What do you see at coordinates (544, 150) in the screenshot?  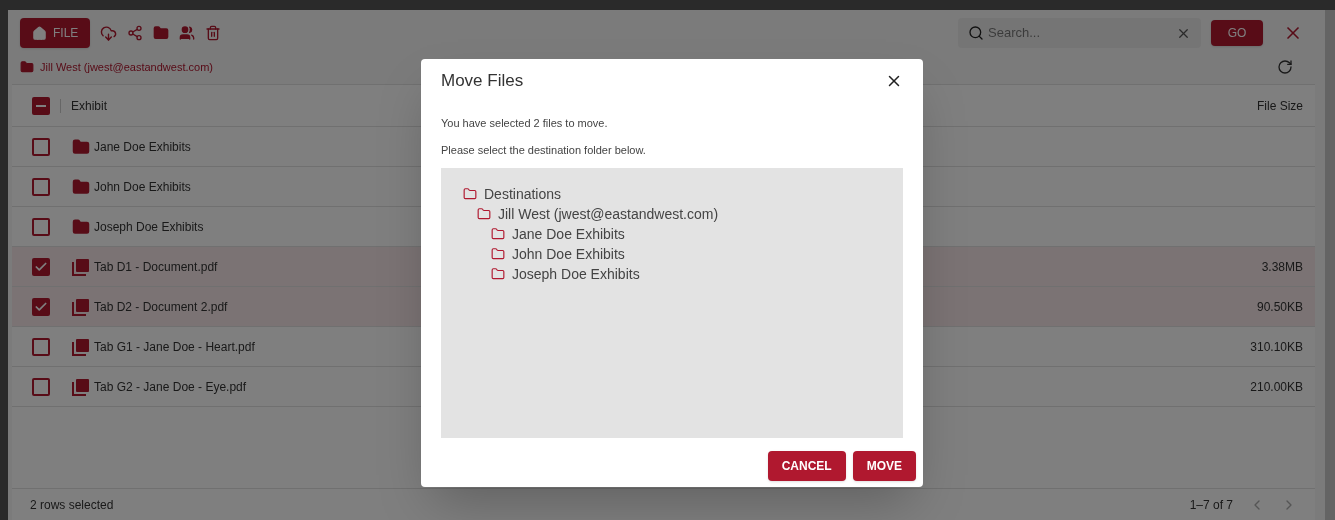 I see `dialog-message: Please select the destination folder below.` at bounding box center [544, 150].